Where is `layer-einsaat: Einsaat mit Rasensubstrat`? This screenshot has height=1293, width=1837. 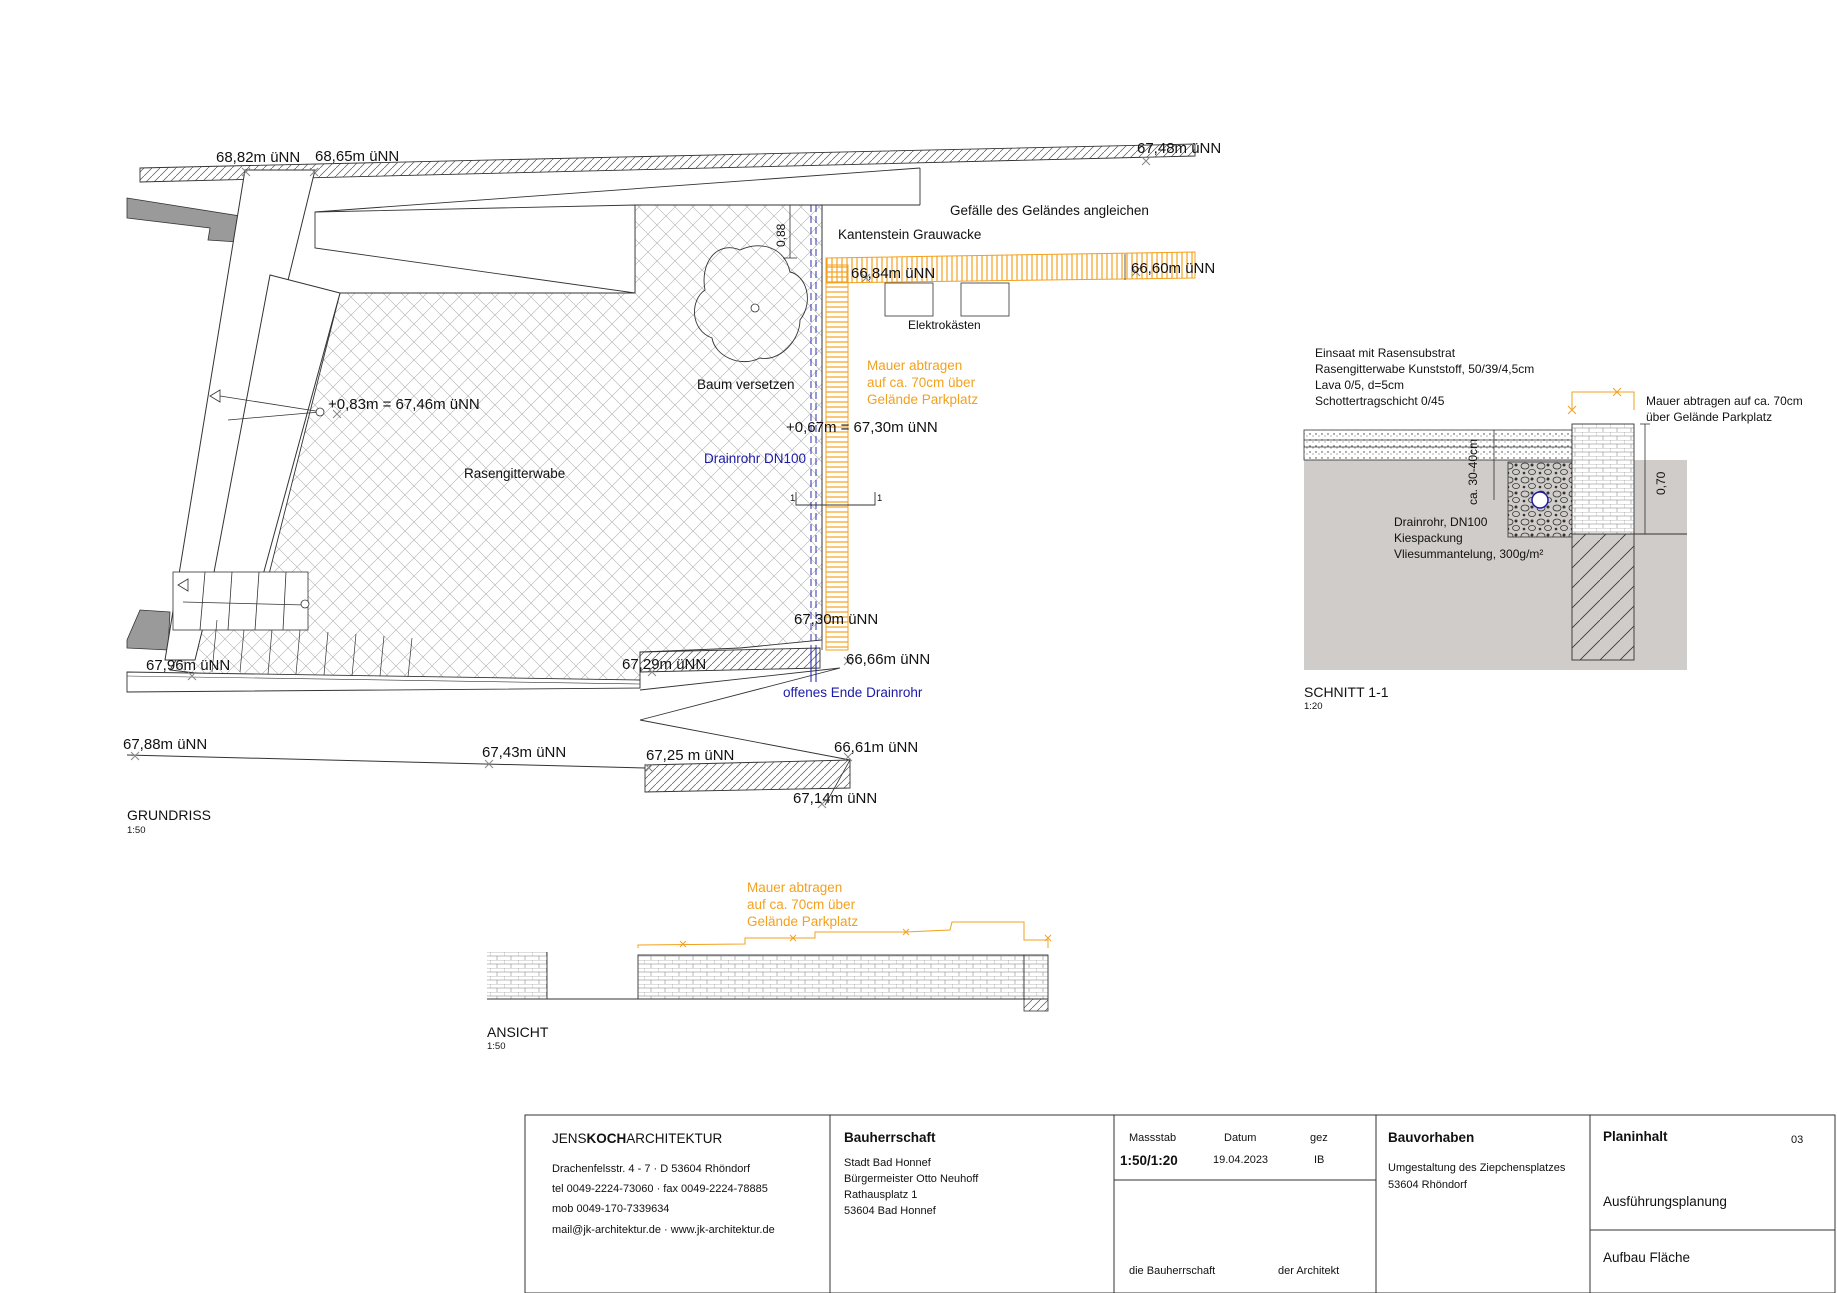 layer-einsaat: Einsaat mit Rasensubstrat is located at coordinates (1385, 353).